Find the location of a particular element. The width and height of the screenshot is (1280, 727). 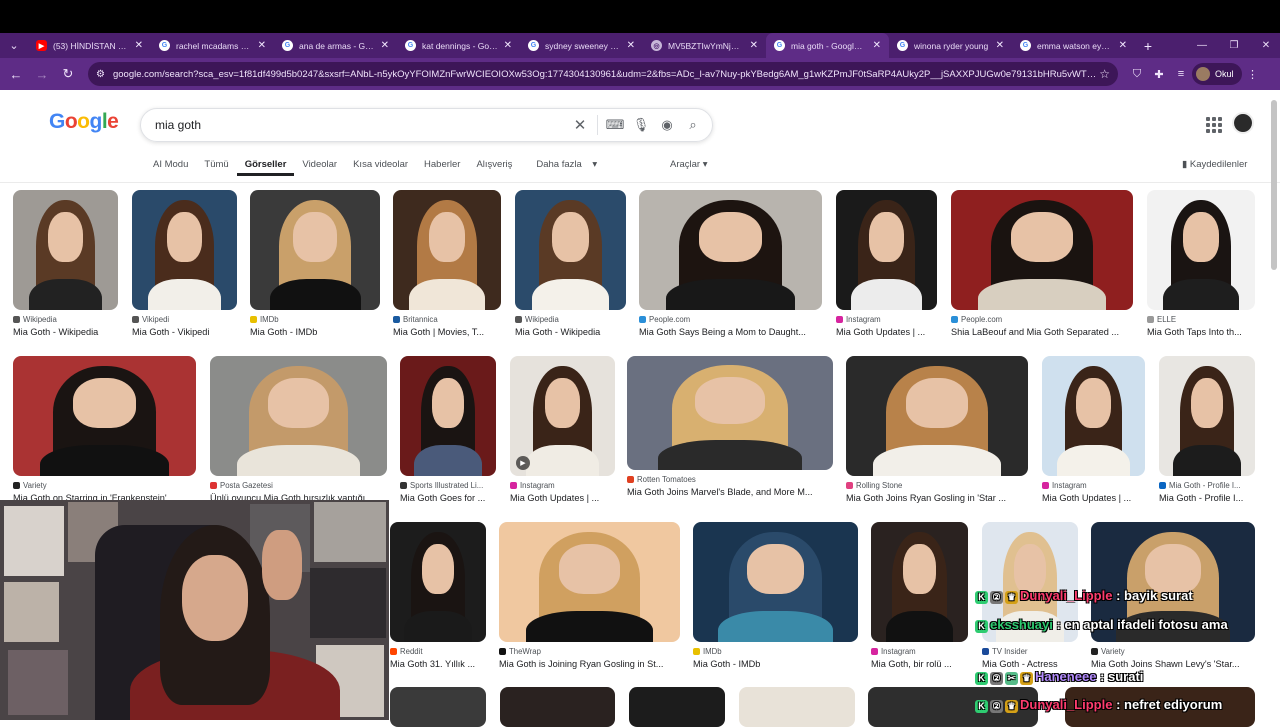

filter-more: Daha fazla ▾ is located at coordinates (562, 165).